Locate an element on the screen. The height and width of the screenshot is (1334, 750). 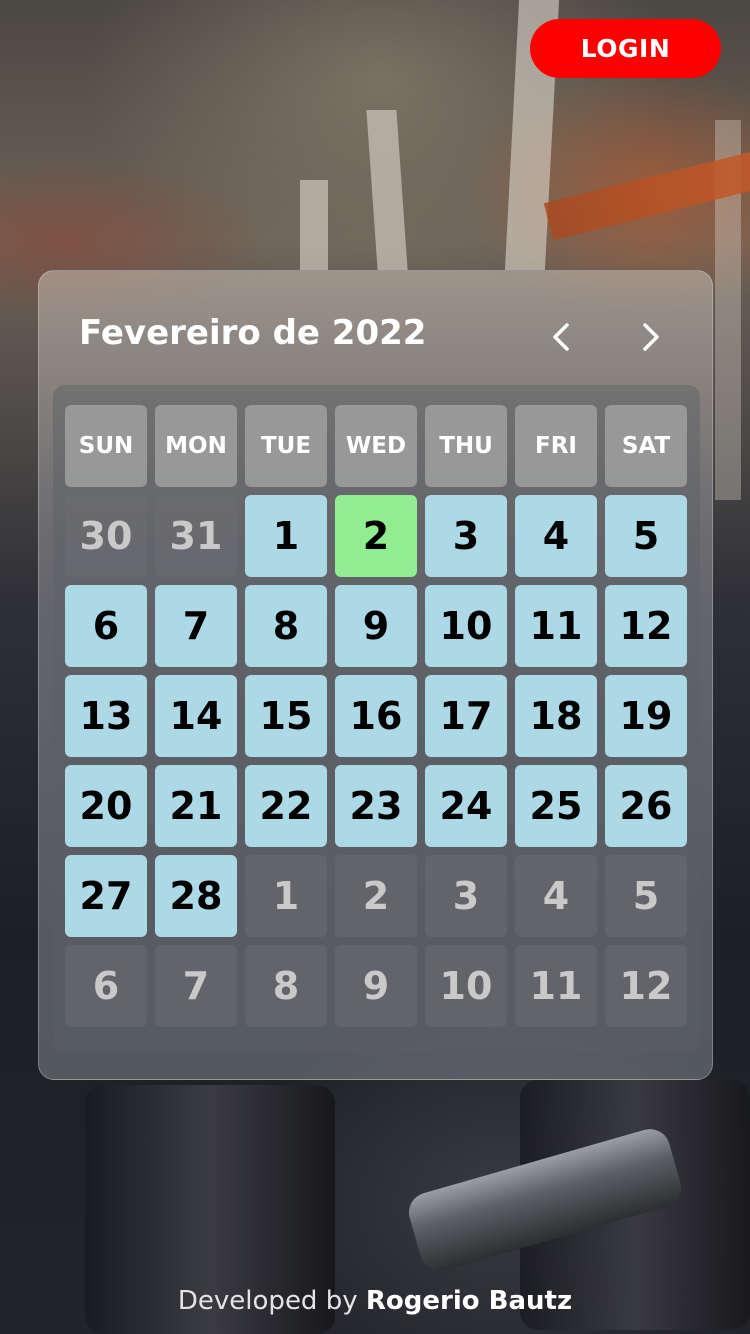
day-cell: 20 is located at coordinates (106, 806).